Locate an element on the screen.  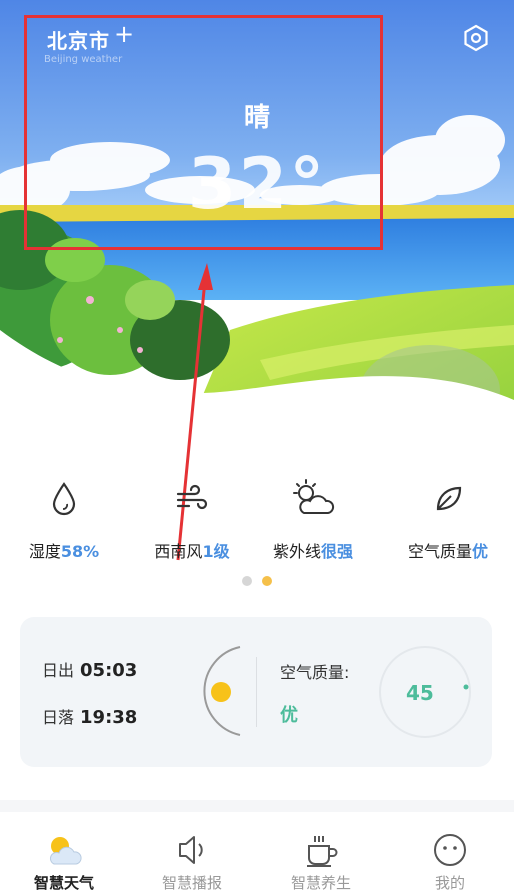
air-quality-value: 45 is located at coordinates (420, 693).